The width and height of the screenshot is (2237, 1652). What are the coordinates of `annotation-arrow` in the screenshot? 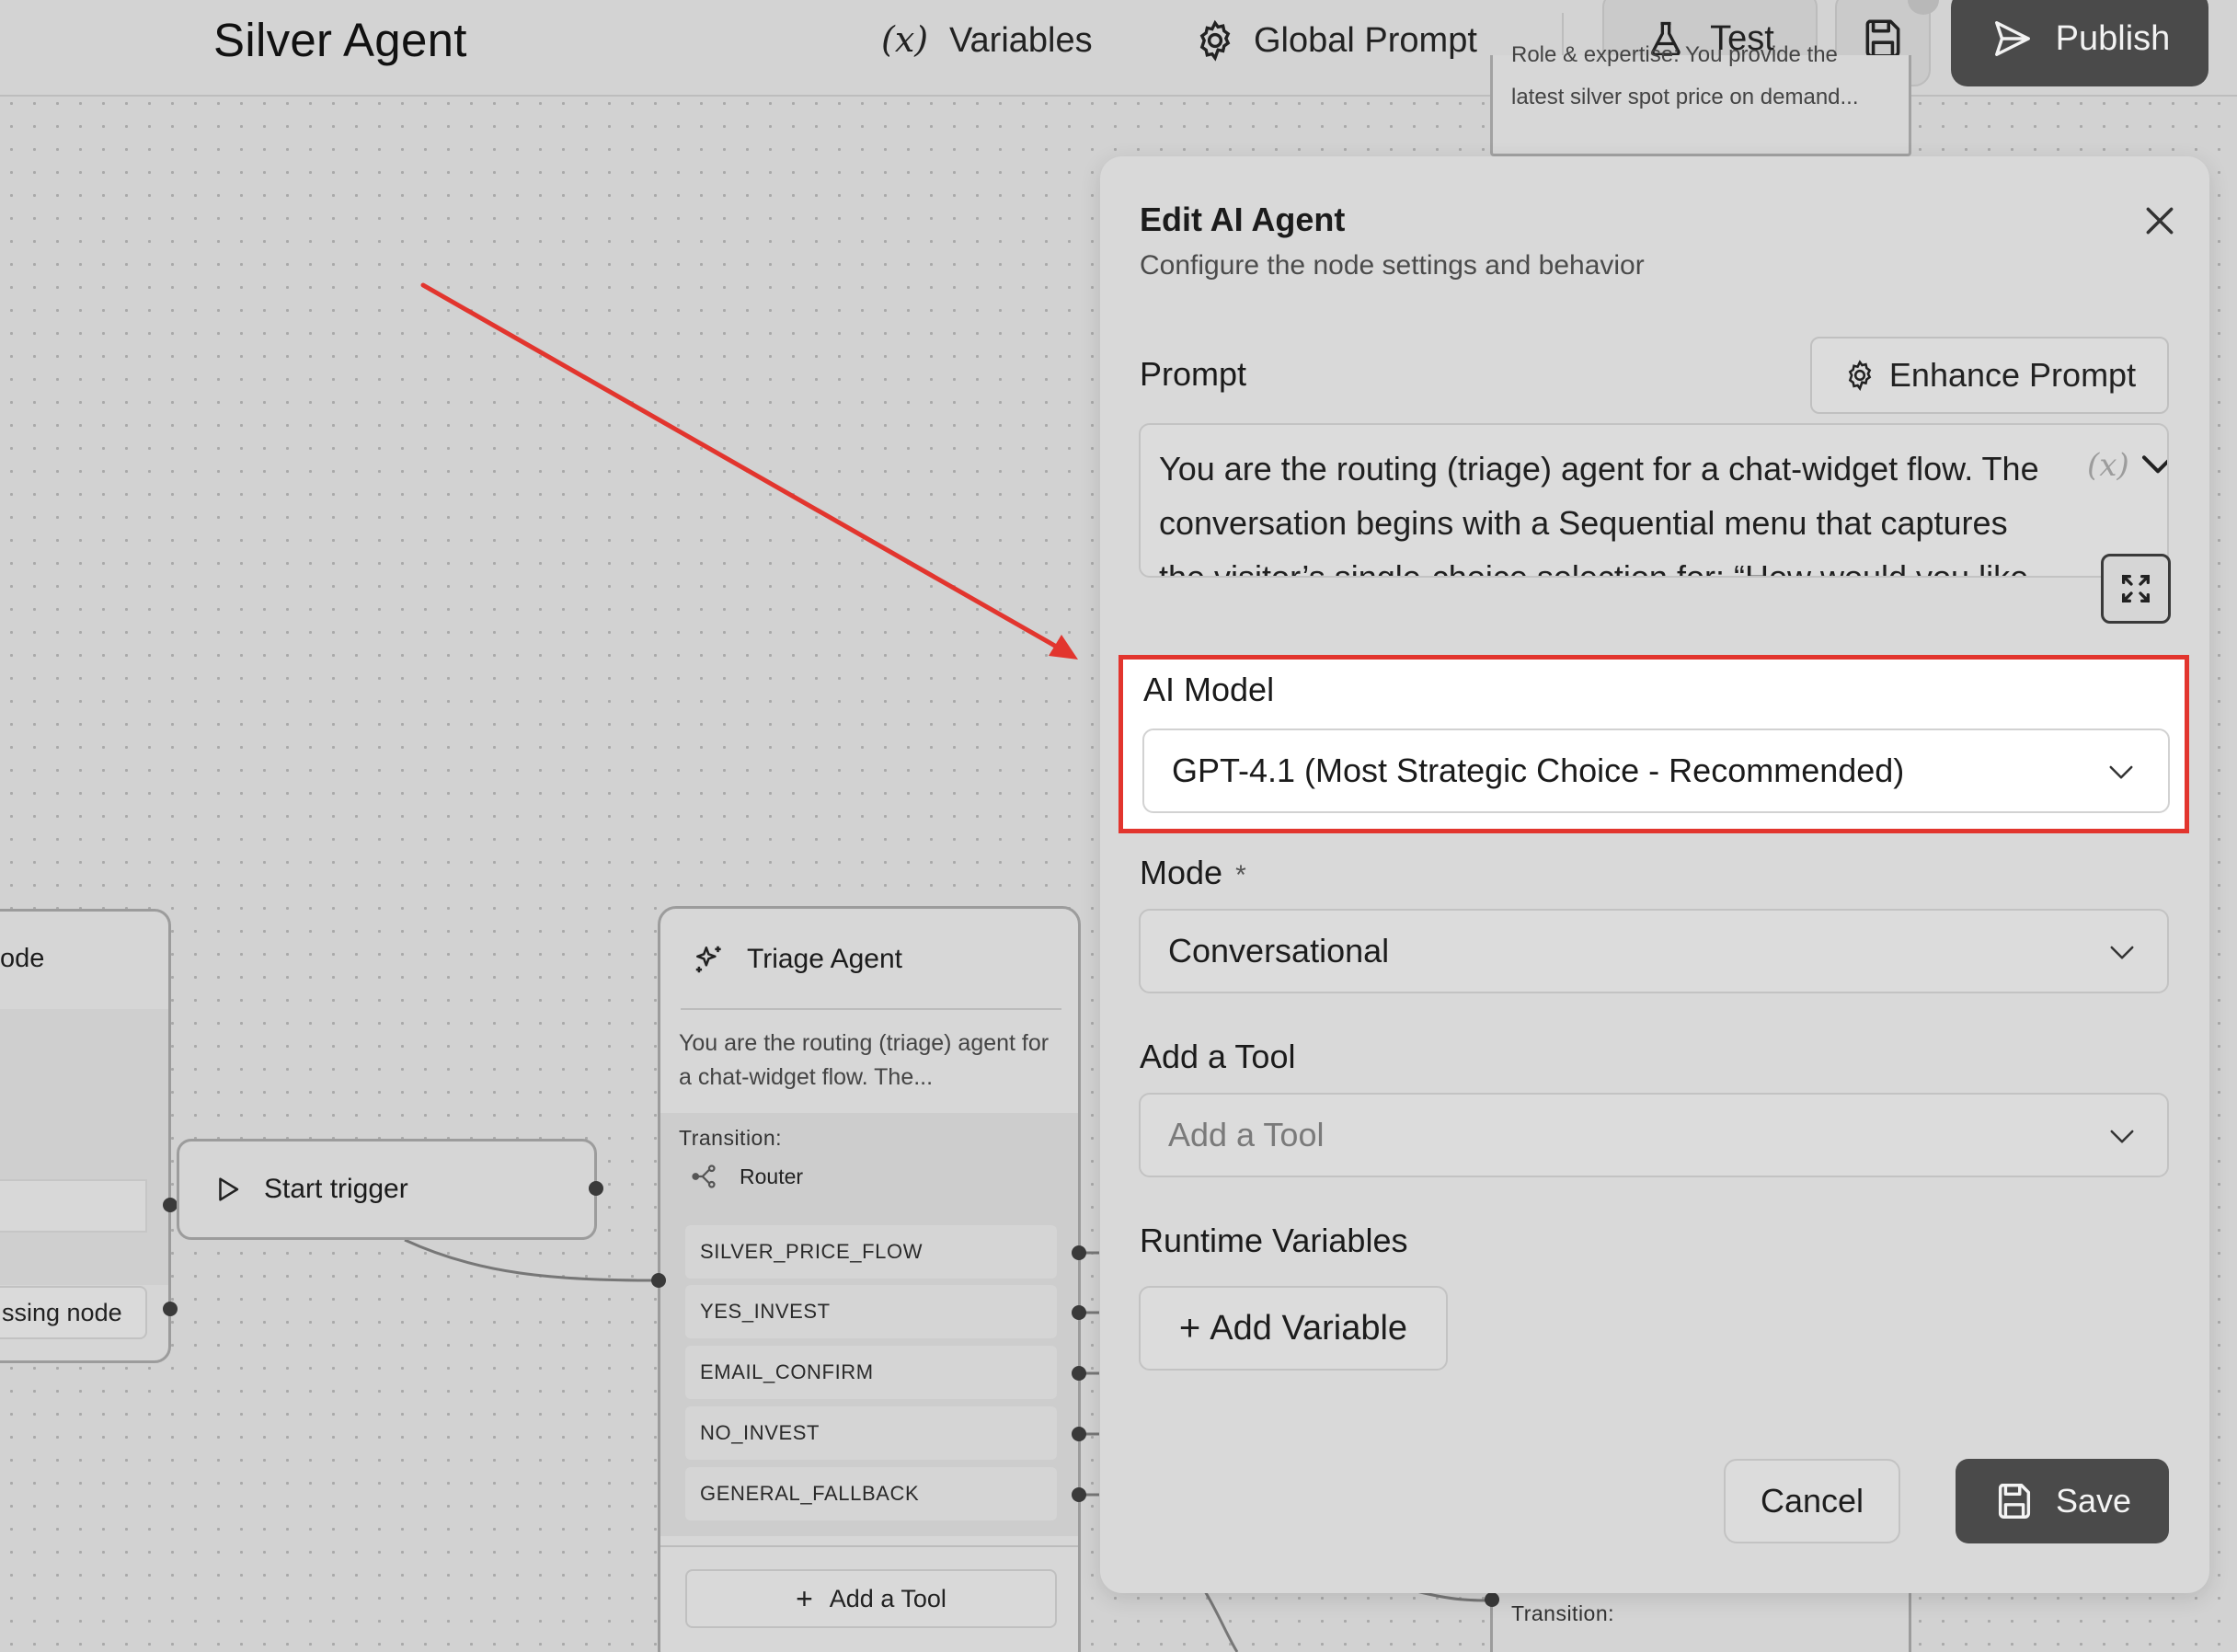 It's located at (749, 471).